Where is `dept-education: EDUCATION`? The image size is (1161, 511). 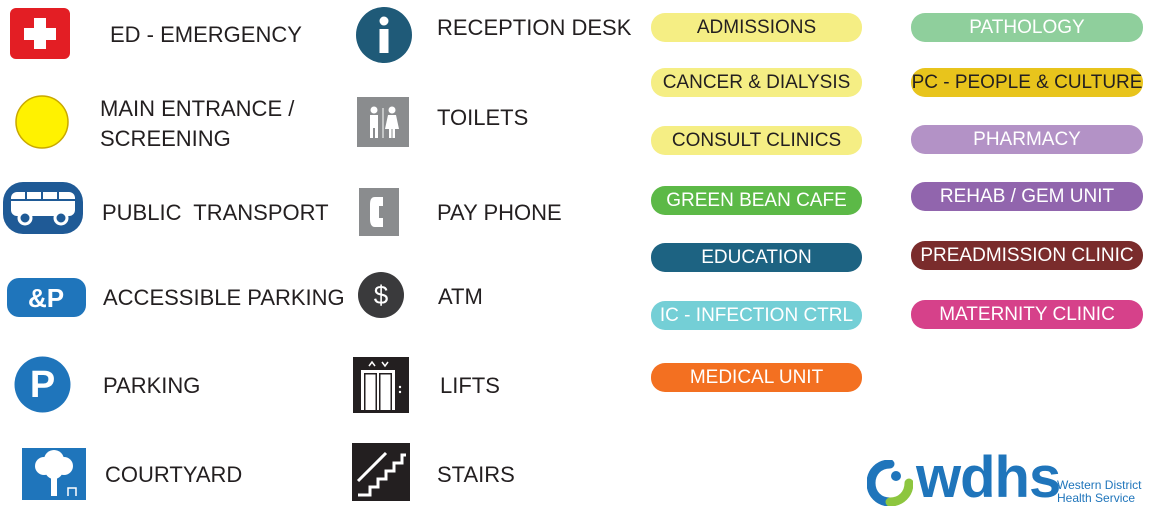
dept-education: EDUCATION is located at coordinates (756, 257).